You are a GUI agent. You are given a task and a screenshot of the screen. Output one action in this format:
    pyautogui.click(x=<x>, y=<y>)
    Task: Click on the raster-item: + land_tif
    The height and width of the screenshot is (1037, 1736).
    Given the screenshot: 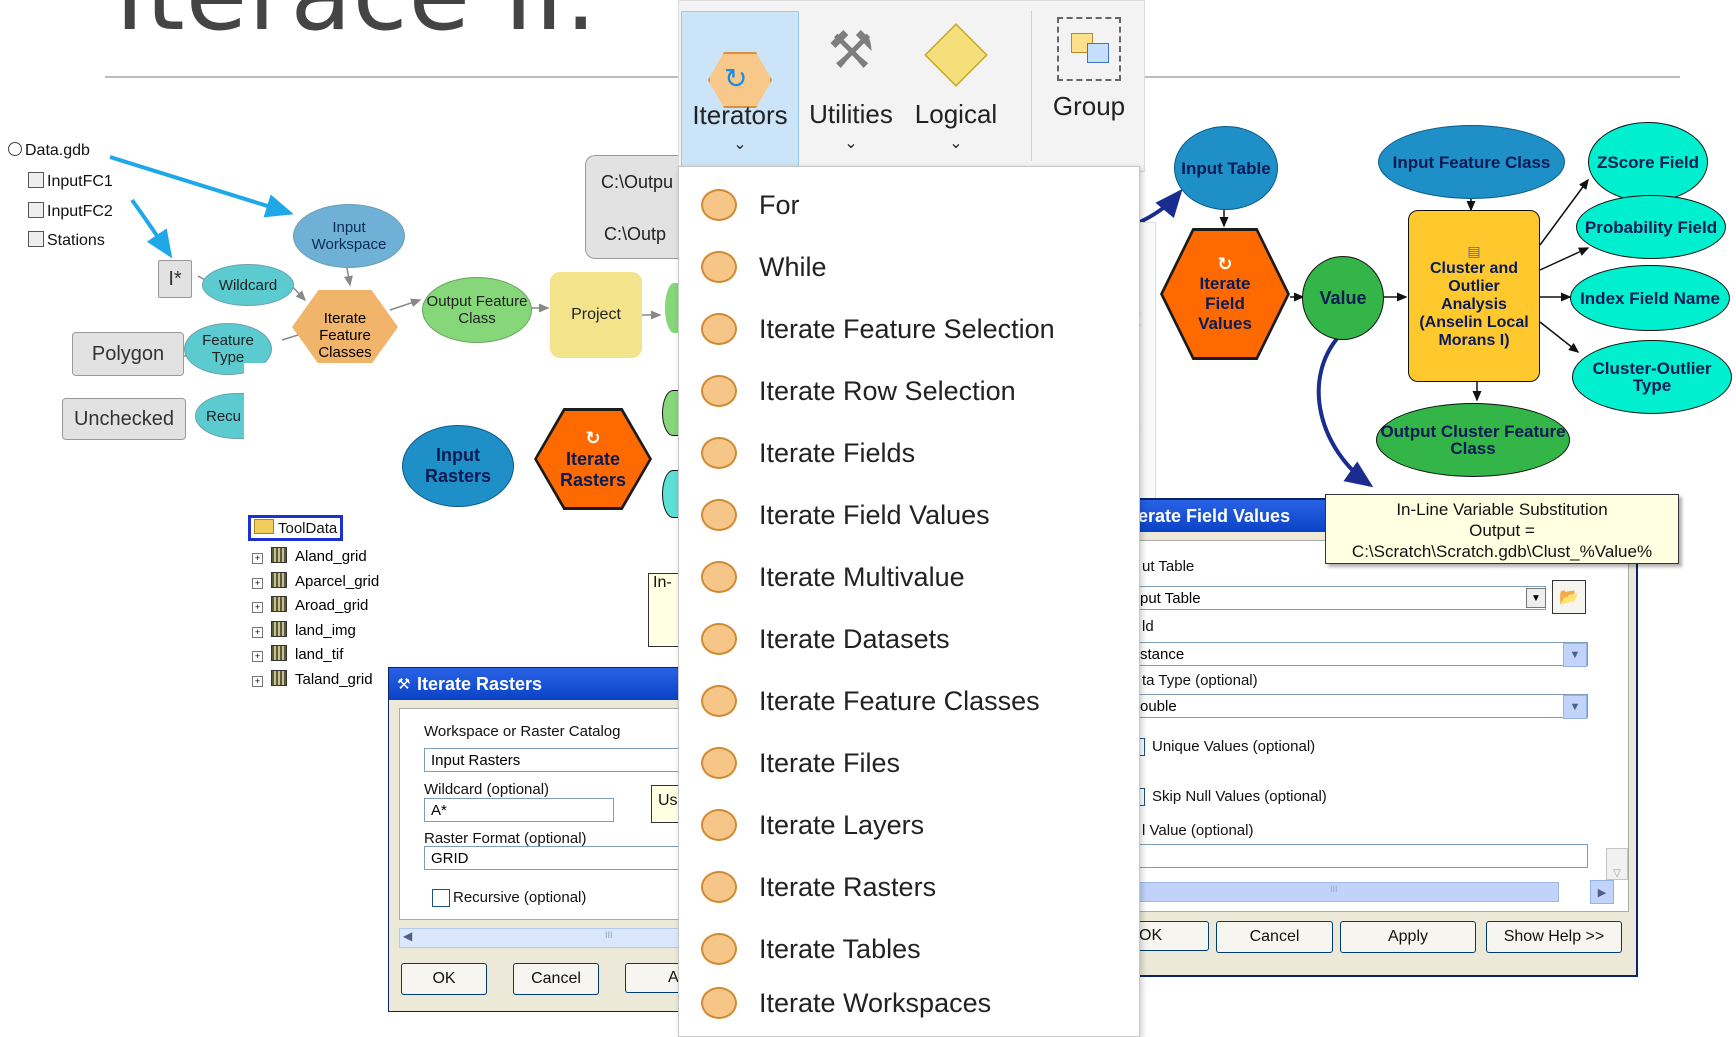 What is the action you would take?
    pyautogui.click(x=315, y=655)
    